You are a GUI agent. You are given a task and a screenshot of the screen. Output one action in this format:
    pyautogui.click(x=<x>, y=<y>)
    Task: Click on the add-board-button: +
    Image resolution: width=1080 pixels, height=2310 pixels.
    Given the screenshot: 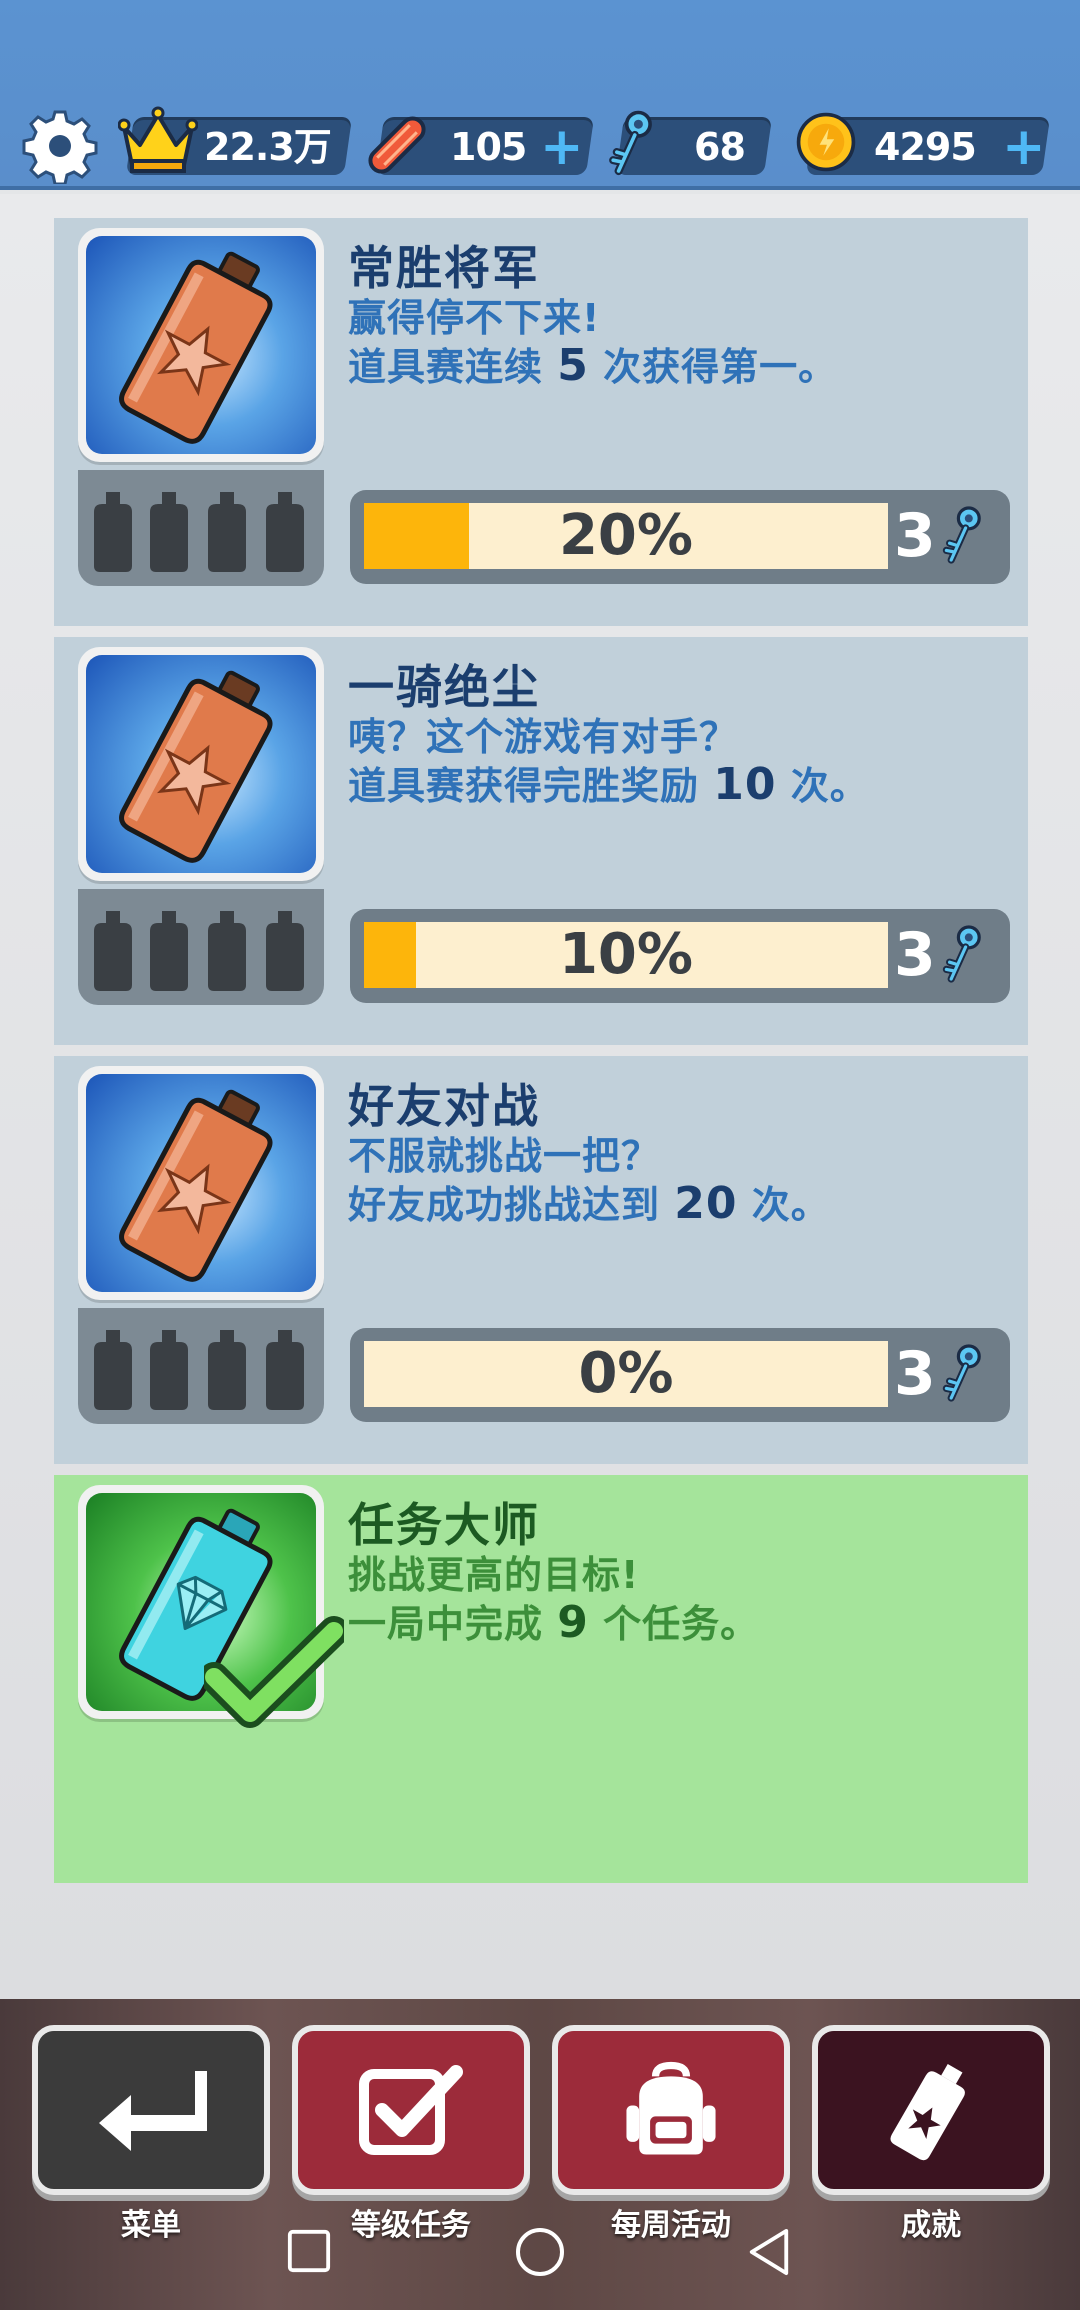 What is the action you would take?
    pyautogui.click(x=562, y=147)
    